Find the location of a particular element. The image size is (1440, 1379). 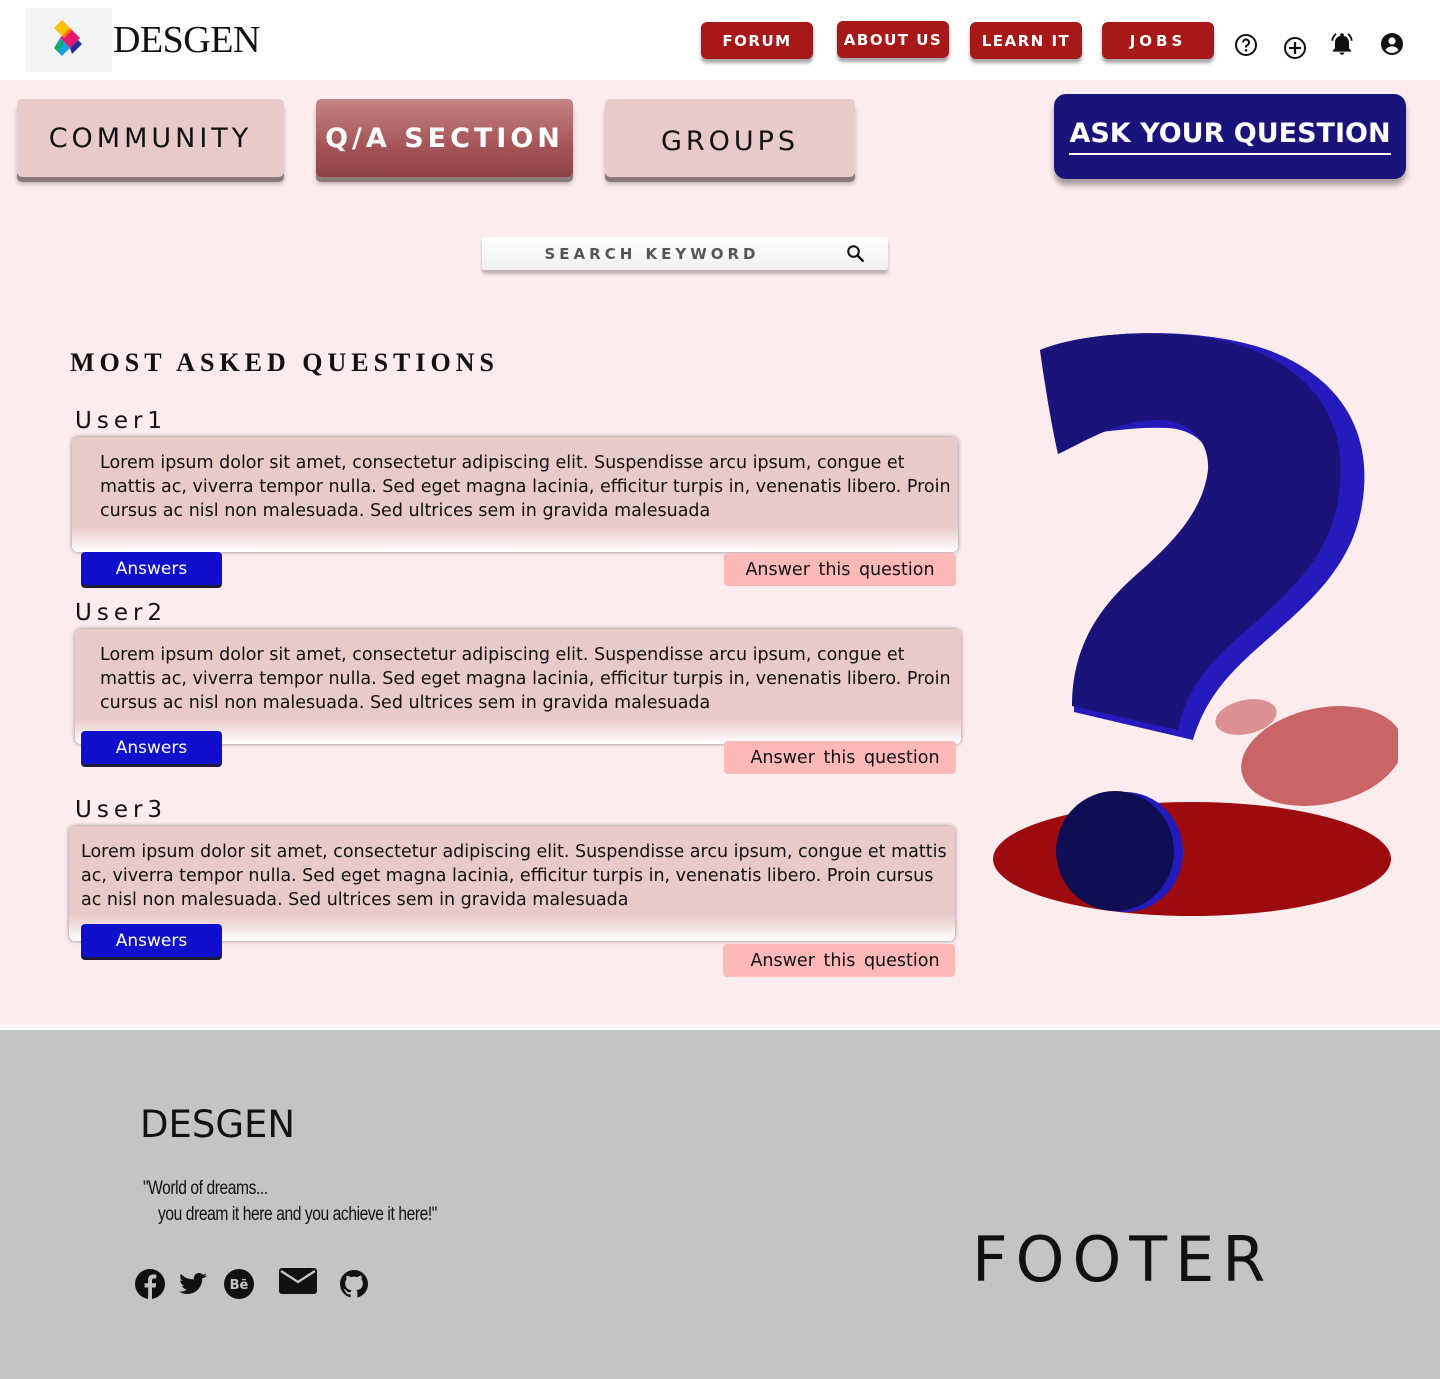

svg-text: Bē is located at coordinates (239, 1285).